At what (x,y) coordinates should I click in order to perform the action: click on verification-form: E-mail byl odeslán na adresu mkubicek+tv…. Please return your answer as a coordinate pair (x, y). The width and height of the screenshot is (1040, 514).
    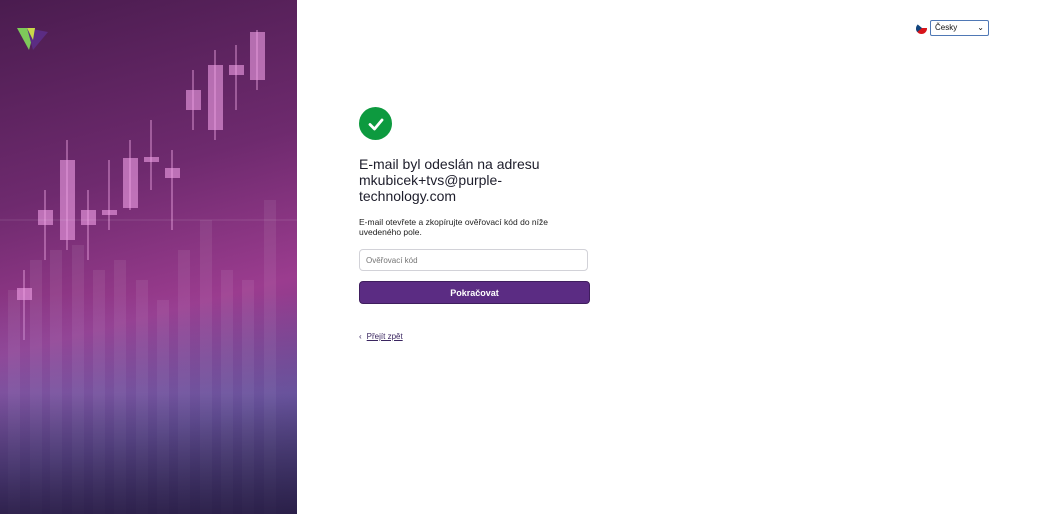
    Looking at the image, I should click on (475, 224).